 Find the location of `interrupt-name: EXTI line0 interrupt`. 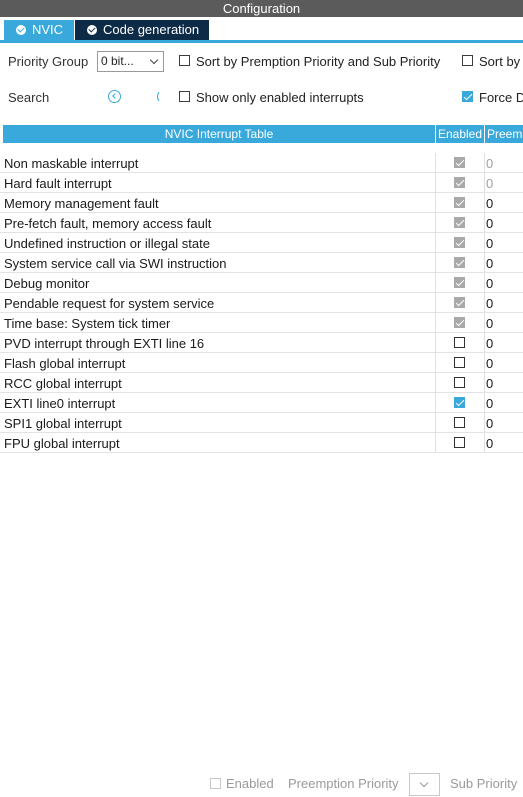

interrupt-name: EXTI line0 interrupt is located at coordinates (60, 403).